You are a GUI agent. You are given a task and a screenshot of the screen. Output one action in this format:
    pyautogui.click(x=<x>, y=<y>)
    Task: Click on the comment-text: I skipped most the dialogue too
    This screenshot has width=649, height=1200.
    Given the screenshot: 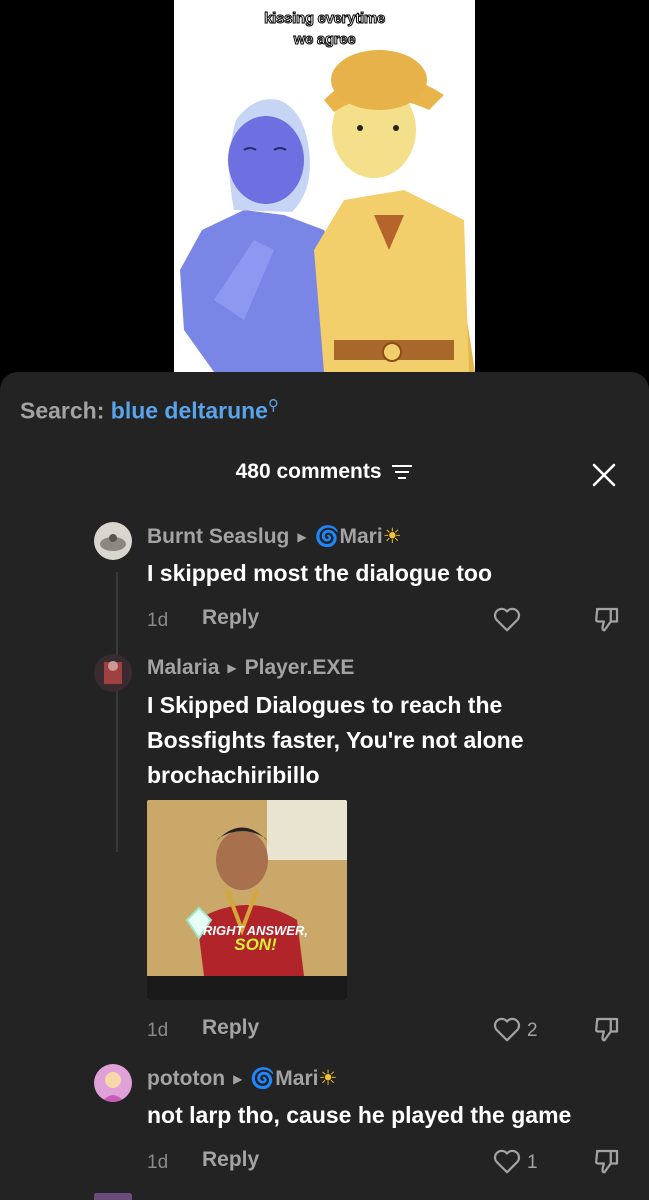 What is the action you would take?
    pyautogui.click(x=320, y=573)
    